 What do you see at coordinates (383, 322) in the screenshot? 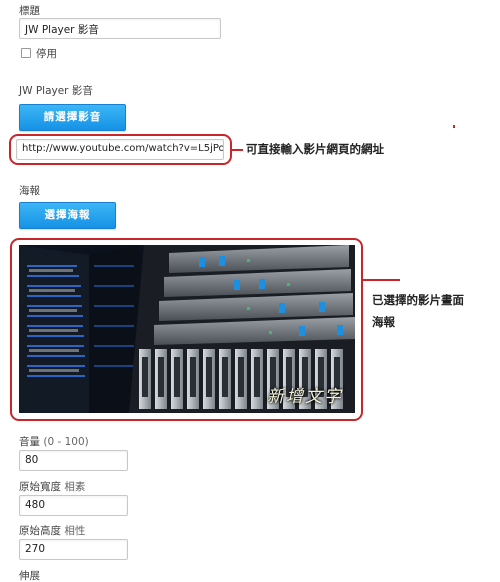
I see `poster-annotation-line2: 海報` at bounding box center [383, 322].